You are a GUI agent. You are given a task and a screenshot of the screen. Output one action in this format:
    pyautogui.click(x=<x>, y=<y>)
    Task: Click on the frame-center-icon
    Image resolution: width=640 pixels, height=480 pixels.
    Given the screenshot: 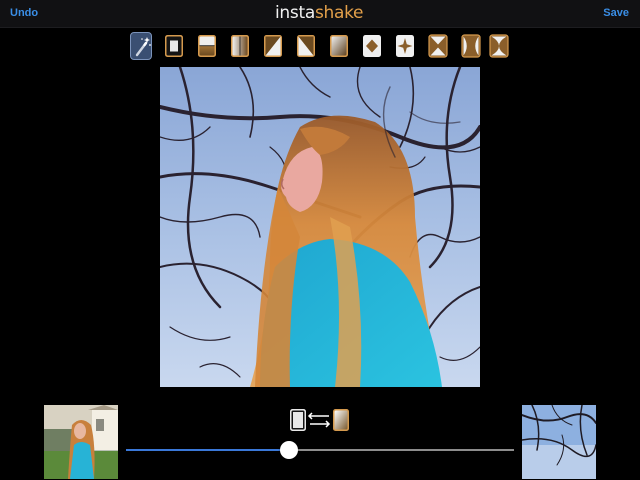 What is the action you would take?
    pyautogui.click(x=174, y=46)
    